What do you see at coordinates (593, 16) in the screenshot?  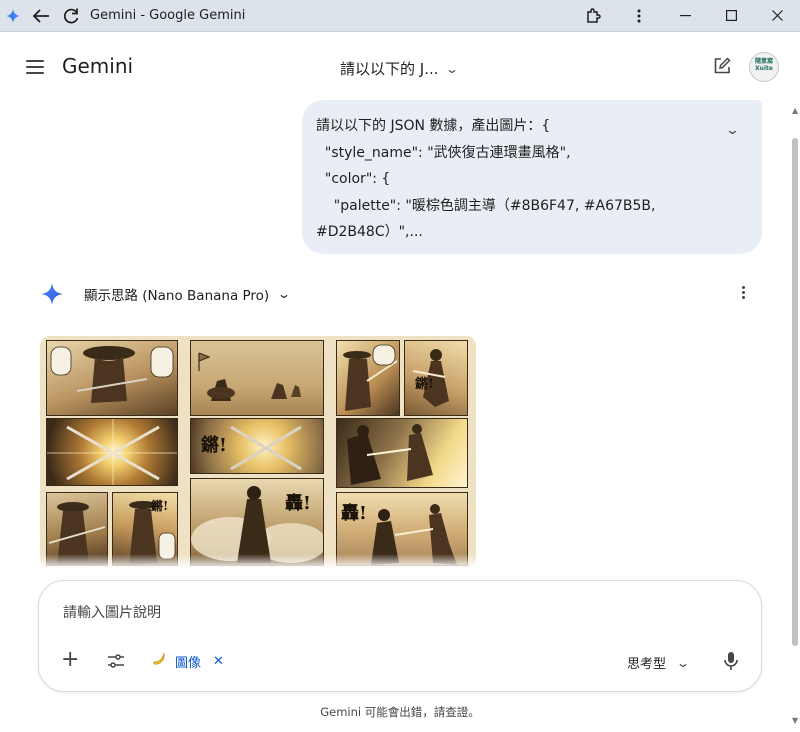 I see `extension-icon` at bounding box center [593, 16].